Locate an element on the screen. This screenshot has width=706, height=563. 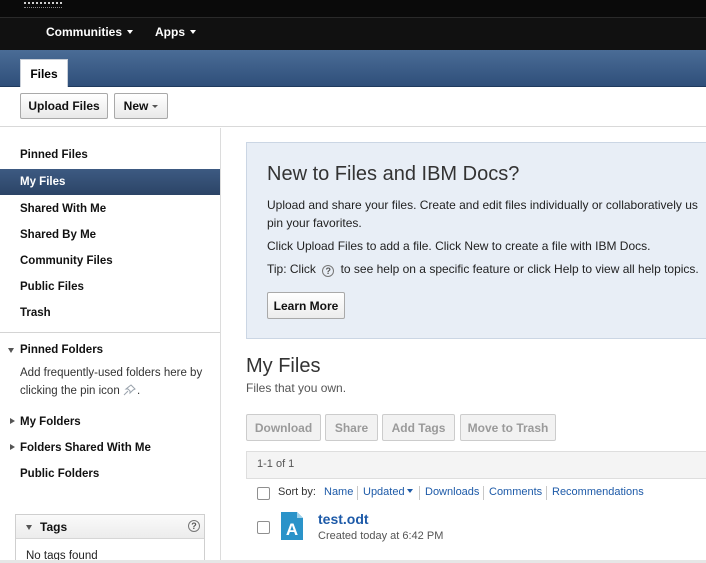
apps-menu: Apps is located at coordinates (176, 32).